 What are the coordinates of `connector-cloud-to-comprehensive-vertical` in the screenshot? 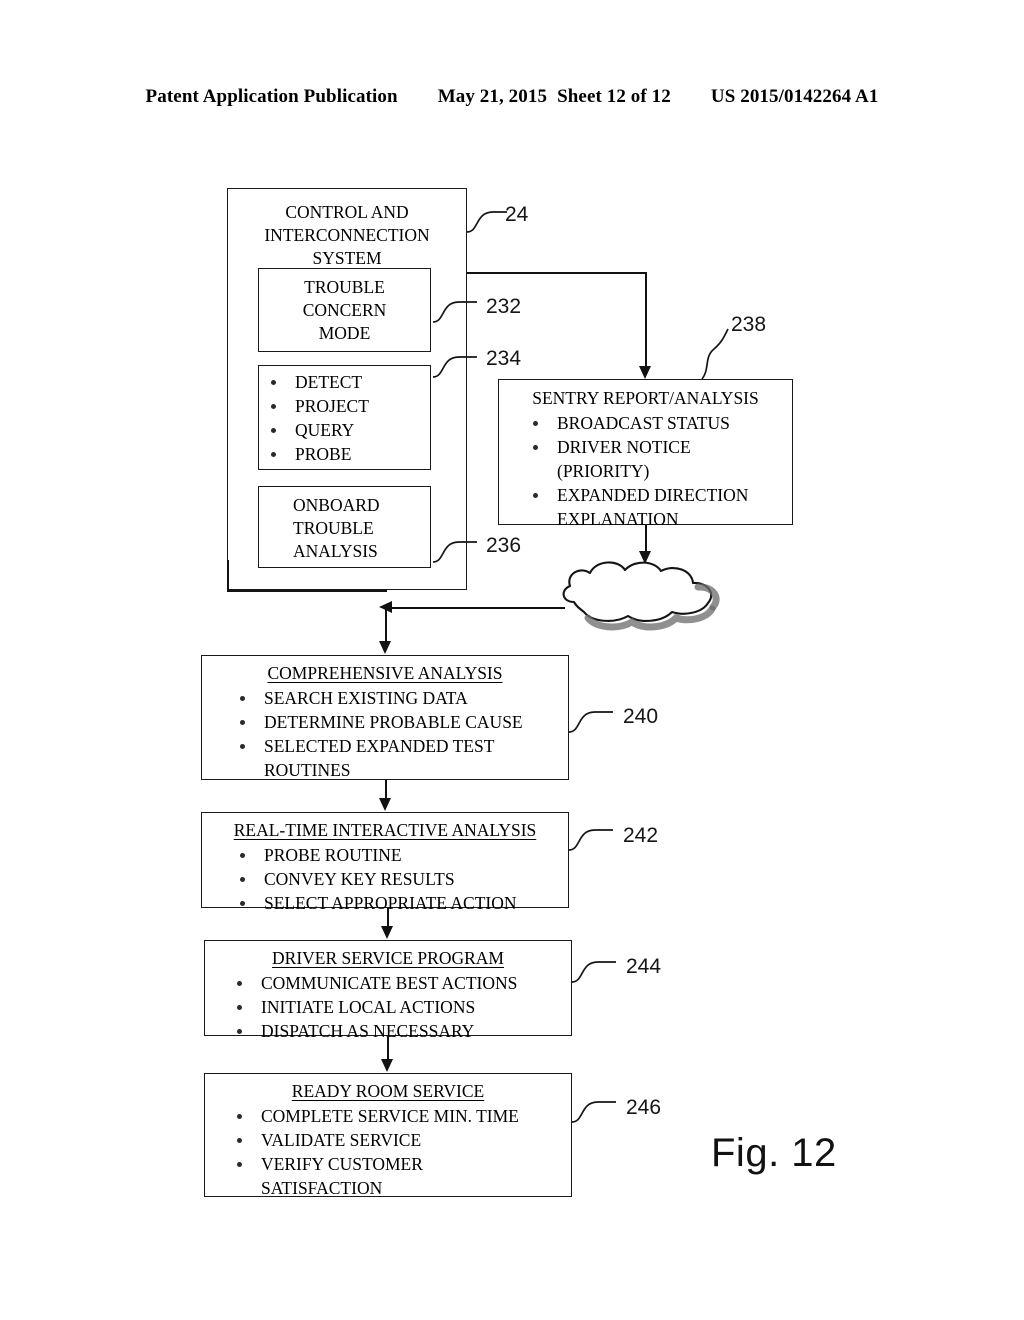 It's located at (386, 625).